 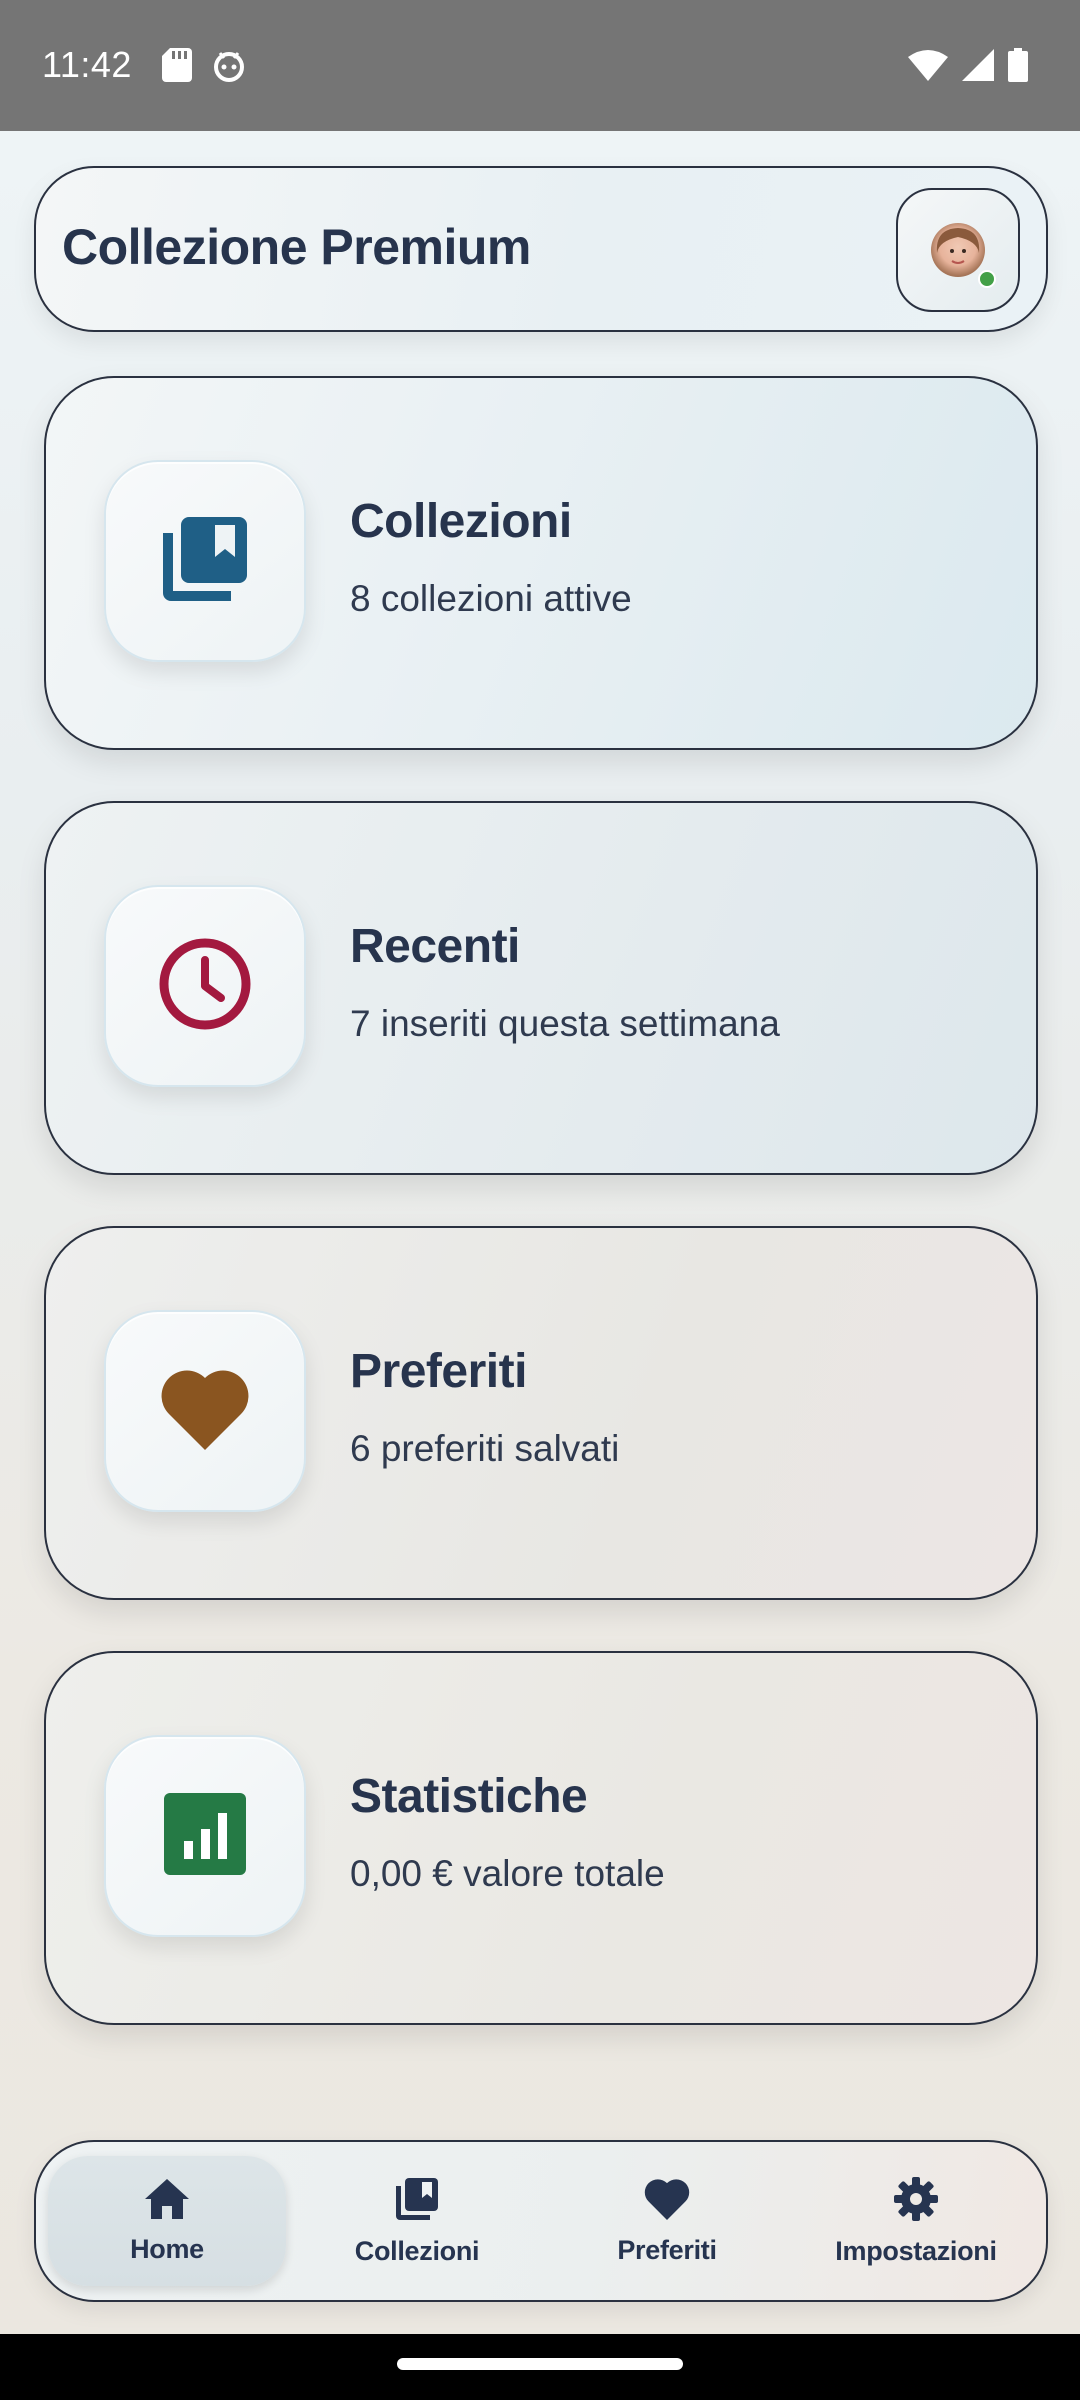 What do you see at coordinates (507, 1873) in the screenshot?
I see `card-subtitle: 0,00 € valore totale` at bounding box center [507, 1873].